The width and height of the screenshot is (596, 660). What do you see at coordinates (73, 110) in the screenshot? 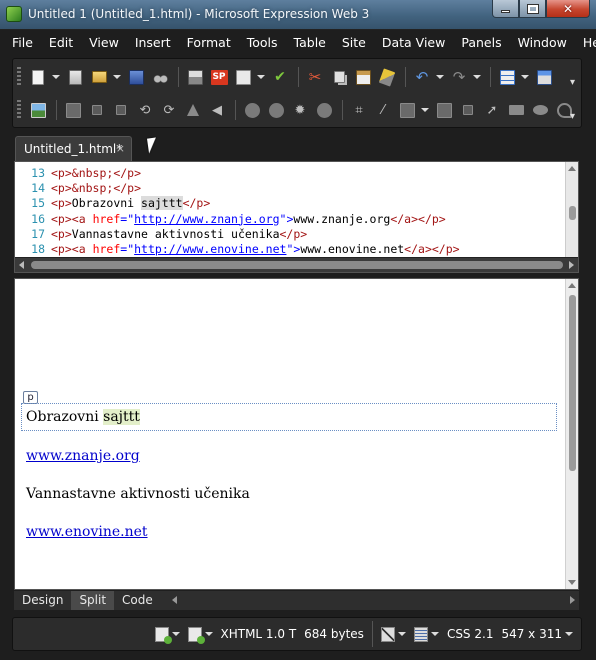
I see `layer-button` at bounding box center [73, 110].